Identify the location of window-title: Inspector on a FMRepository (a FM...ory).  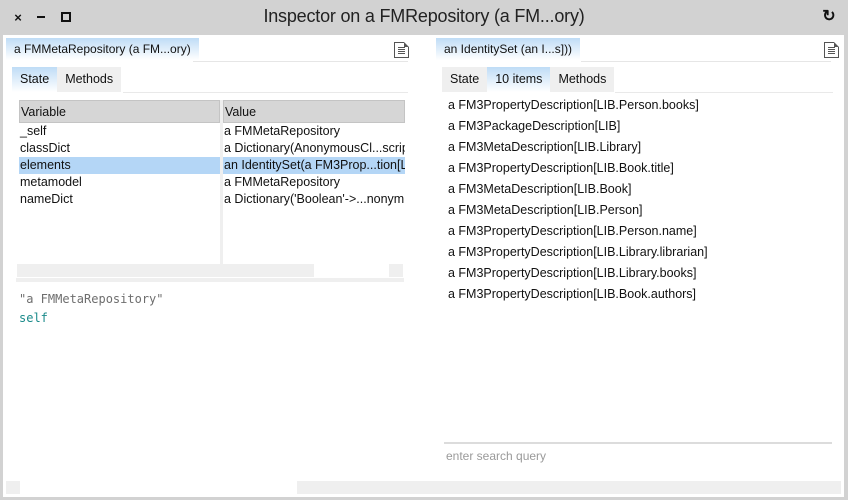
(424, 16).